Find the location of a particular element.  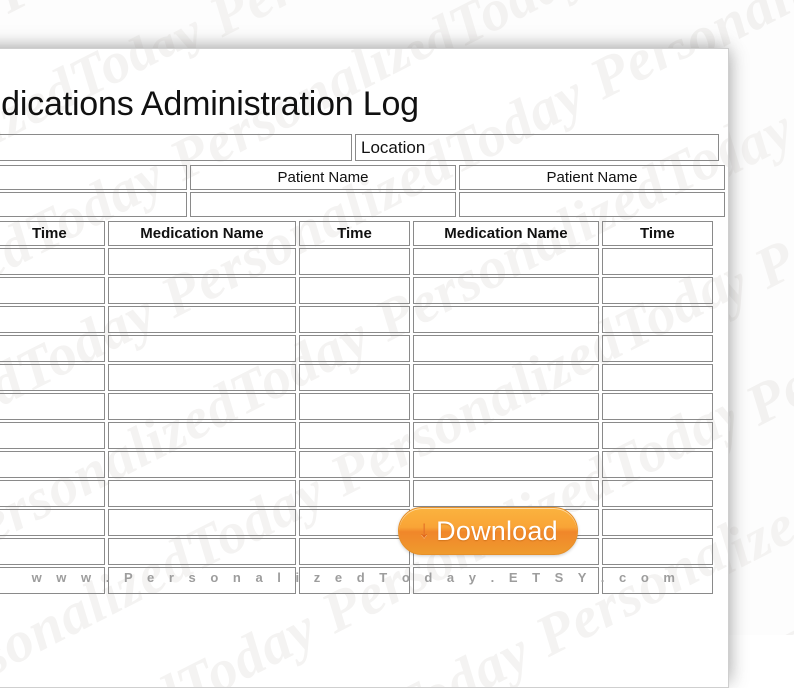

patient-name-table: tient Name Patient Name Patient Name is located at coordinates (364, 191).